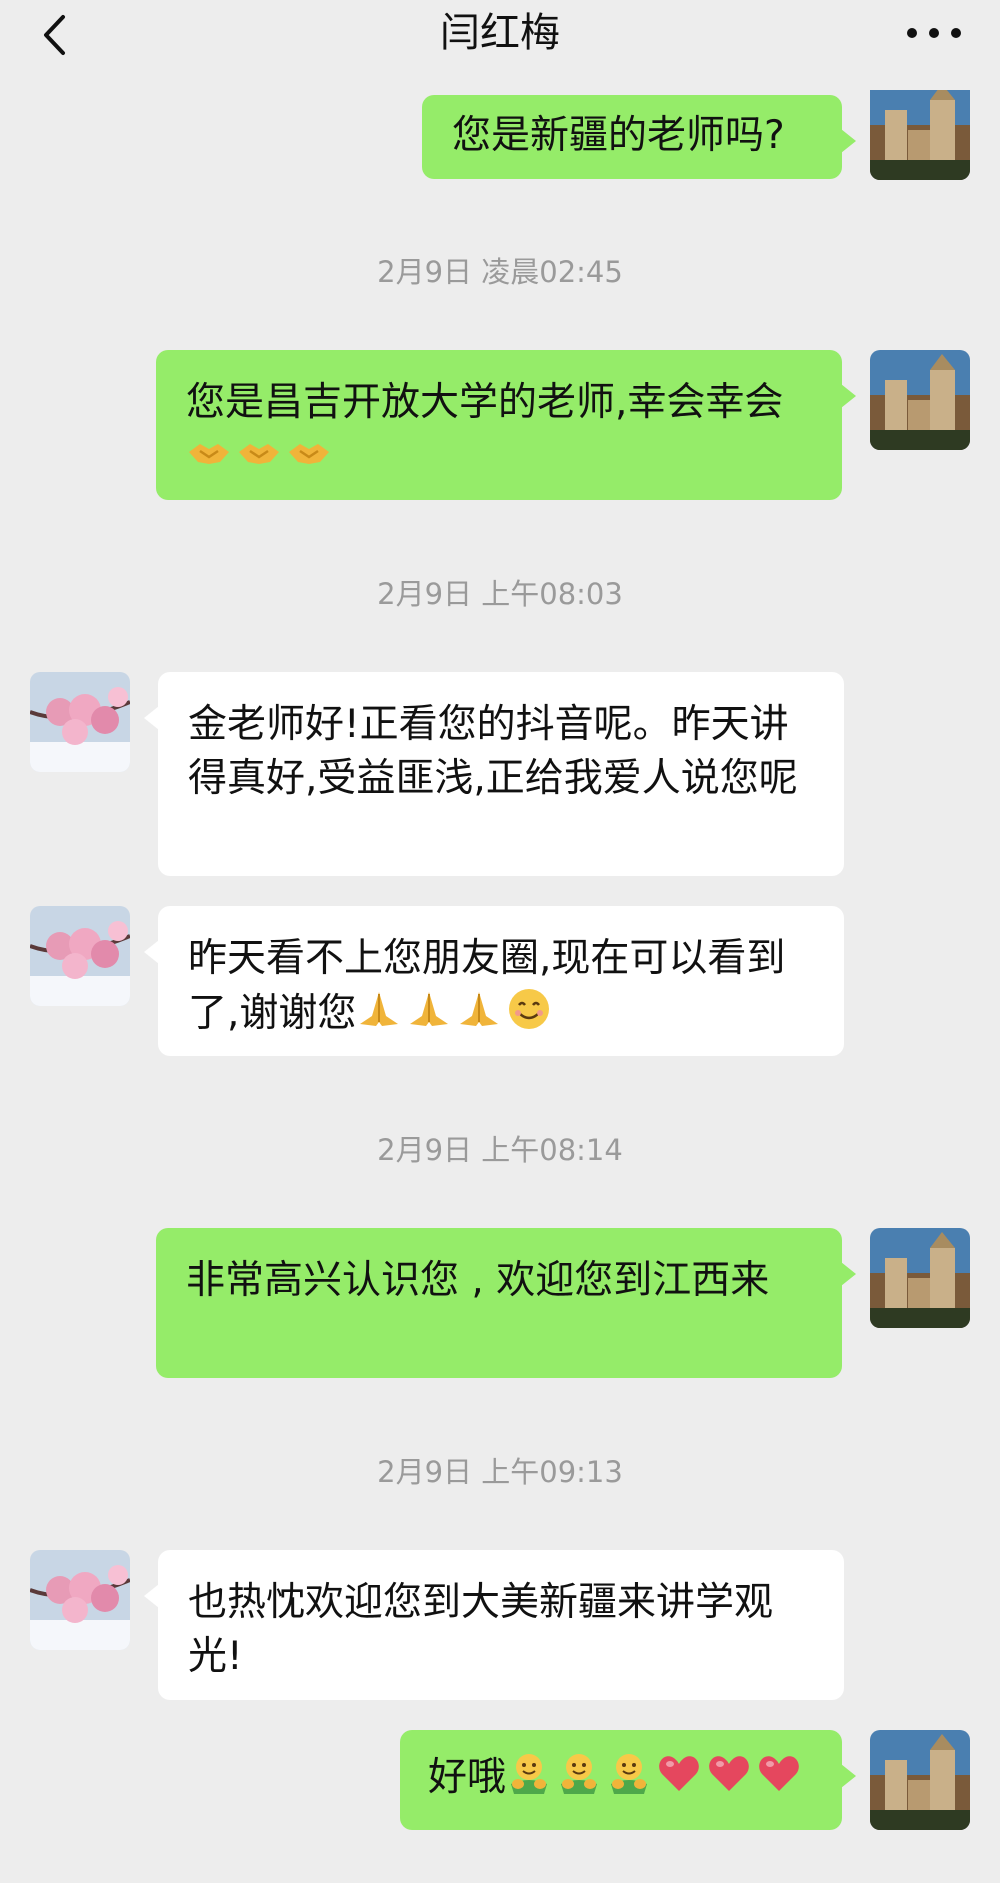 This screenshot has height=1883, width=1000. Describe the element at coordinates (500, 272) in the screenshot. I see `timestamp: 2月9日 凌晨02:45` at that location.